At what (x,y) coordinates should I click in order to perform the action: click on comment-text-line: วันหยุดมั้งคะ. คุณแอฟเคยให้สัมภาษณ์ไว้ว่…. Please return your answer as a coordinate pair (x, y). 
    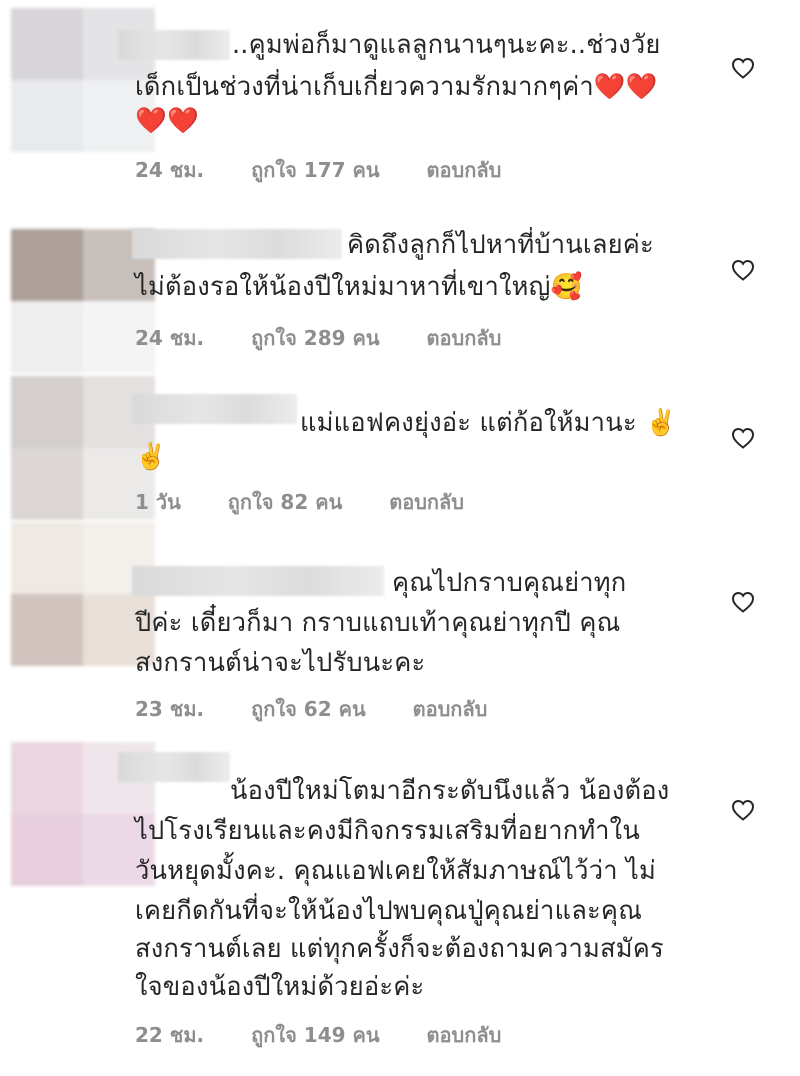
    Looking at the image, I should click on (396, 871).